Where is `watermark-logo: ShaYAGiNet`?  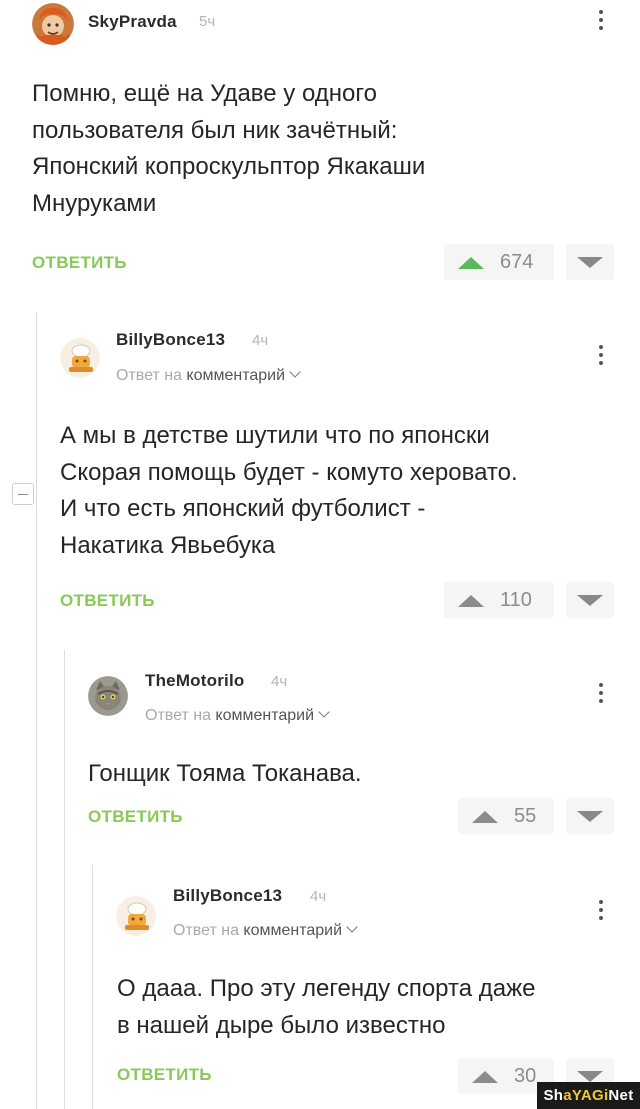 watermark-logo: ShaYAGiNet is located at coordinates (588, 1095).